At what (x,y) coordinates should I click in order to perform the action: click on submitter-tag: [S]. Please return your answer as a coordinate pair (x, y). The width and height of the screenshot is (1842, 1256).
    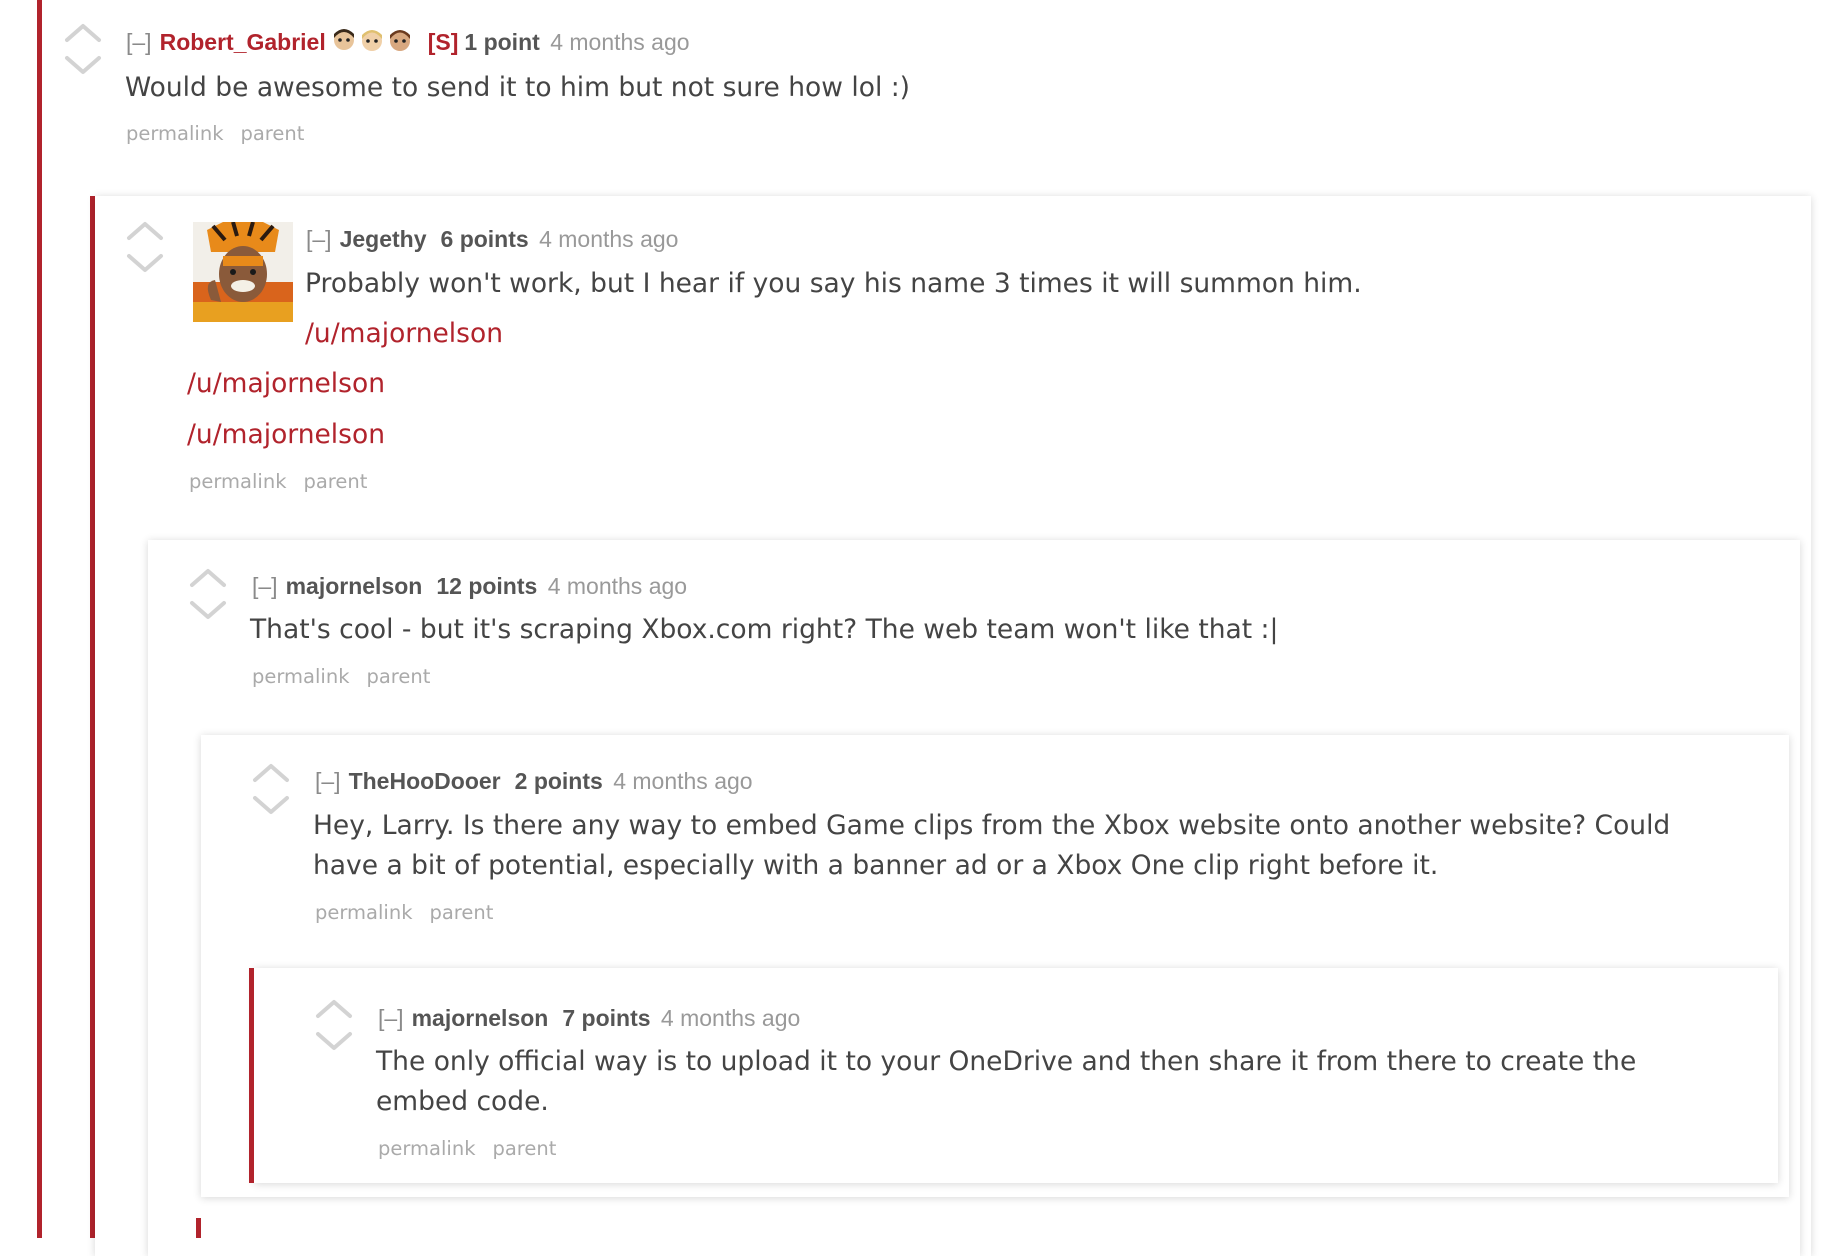
    Looking at the image, I should click on (443, 42).